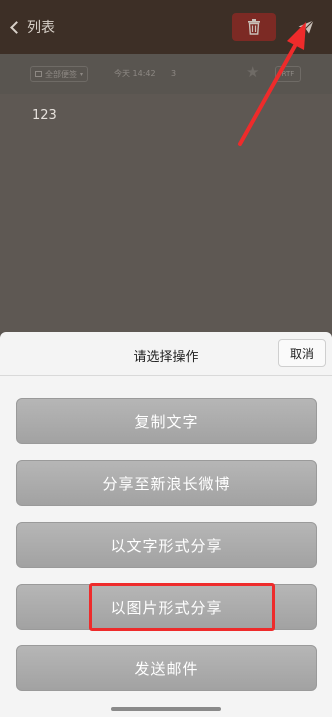  I want to click on back-label: 列表, so click(41, 28).